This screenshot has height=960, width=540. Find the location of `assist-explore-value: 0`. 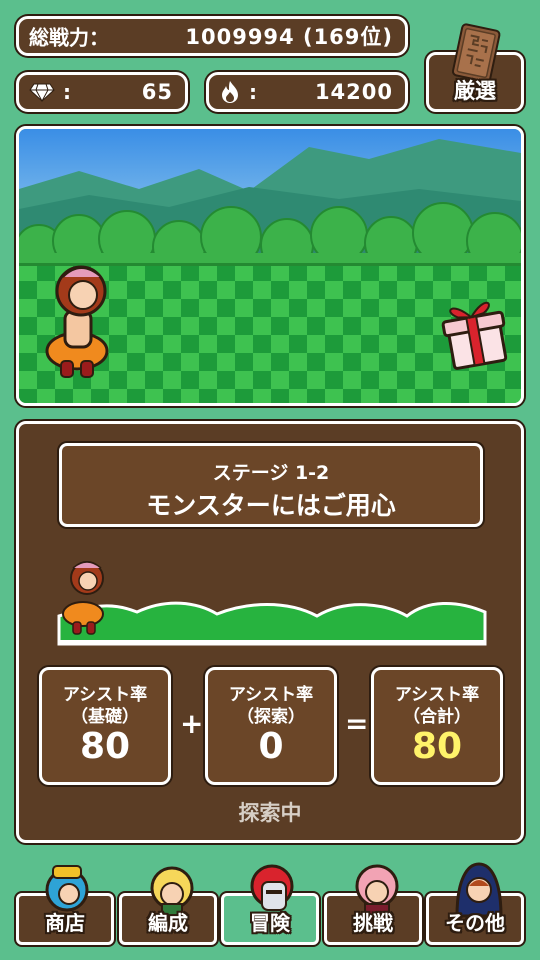

assist-explore-value: 0 is located at coordinates (271, 746).